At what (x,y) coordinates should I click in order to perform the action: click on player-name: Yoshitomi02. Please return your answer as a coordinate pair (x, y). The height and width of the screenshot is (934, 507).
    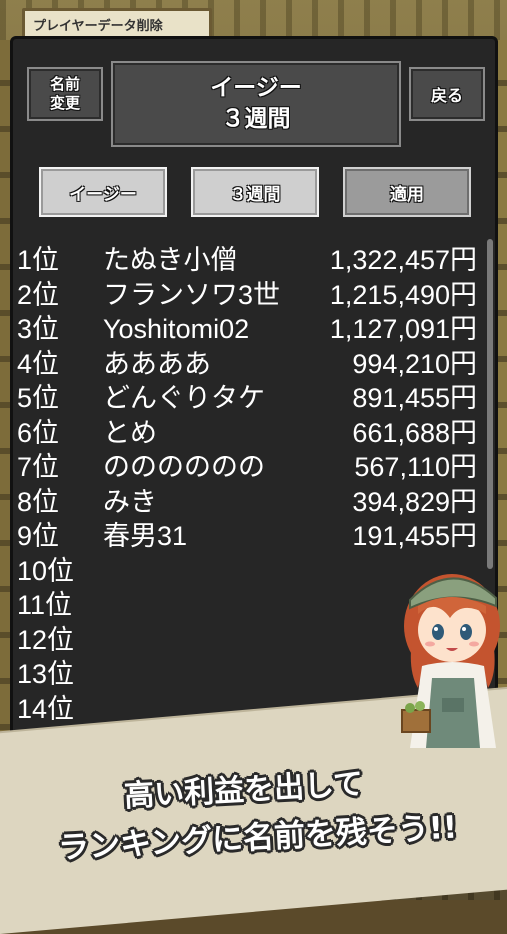
    Looking at the image, I should click on (176, 329).